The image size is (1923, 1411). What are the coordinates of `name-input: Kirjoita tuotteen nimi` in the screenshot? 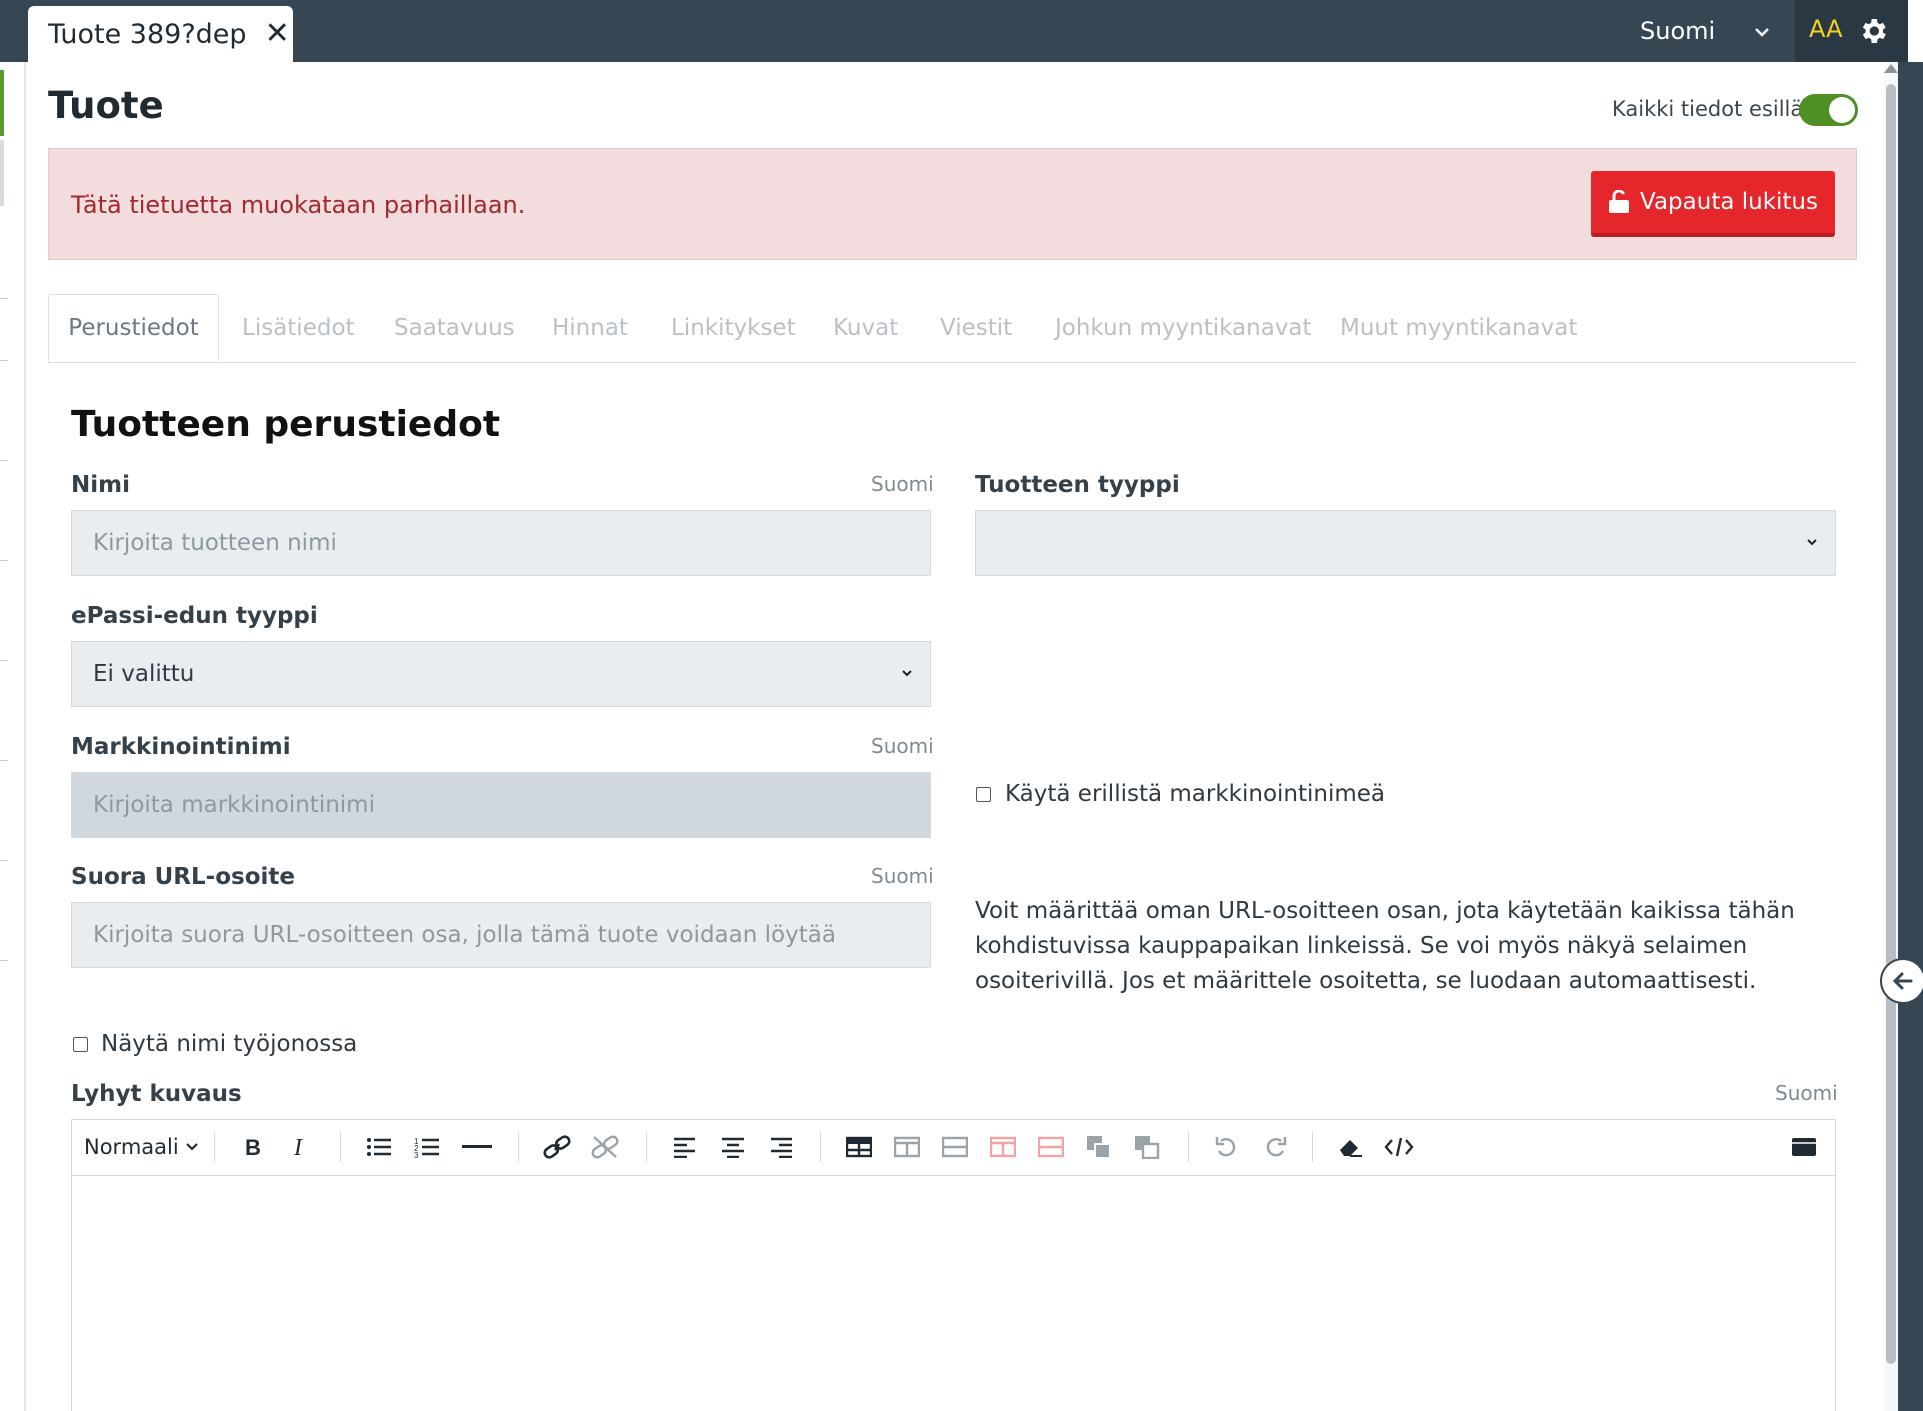 It's located at (501, 543).